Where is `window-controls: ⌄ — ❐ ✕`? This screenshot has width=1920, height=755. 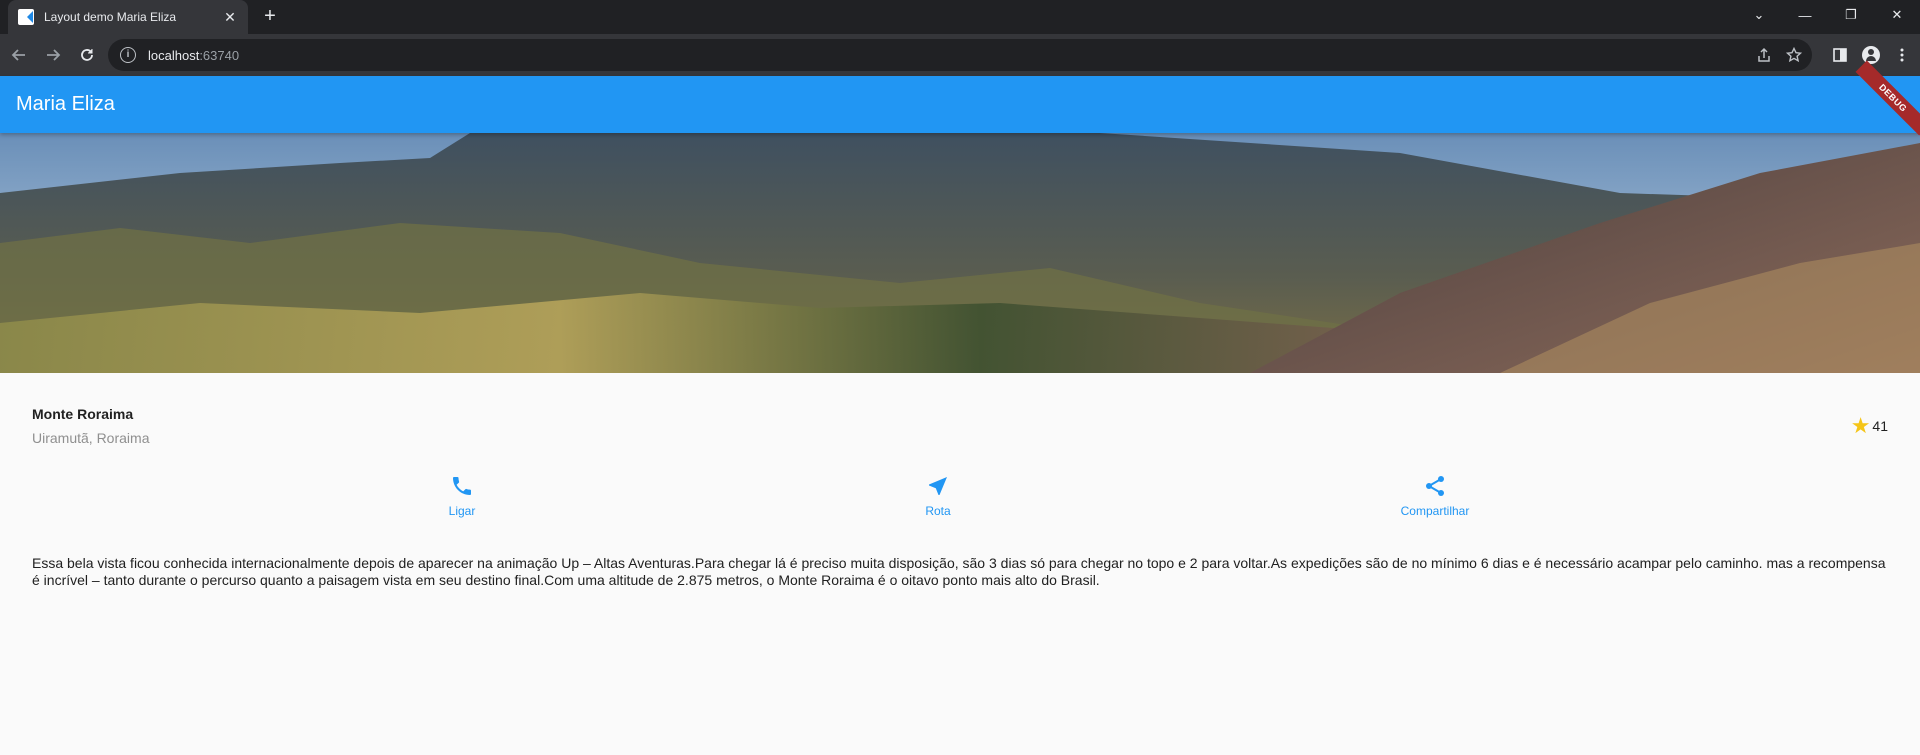
window-controls: ⌄ — ❐ ✕ is located at coordinates (1828, 17).